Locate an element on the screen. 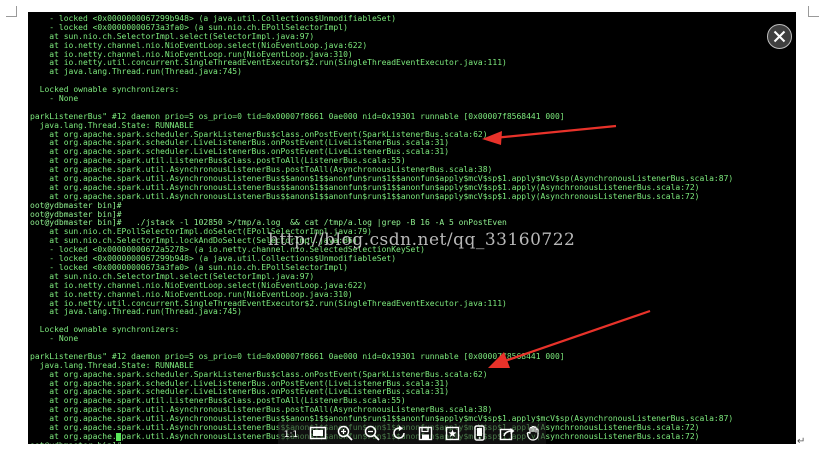 Image resolution: width=834 pixels, height=458 pixels. zoom-in-button is located at coordinates (344, 433).